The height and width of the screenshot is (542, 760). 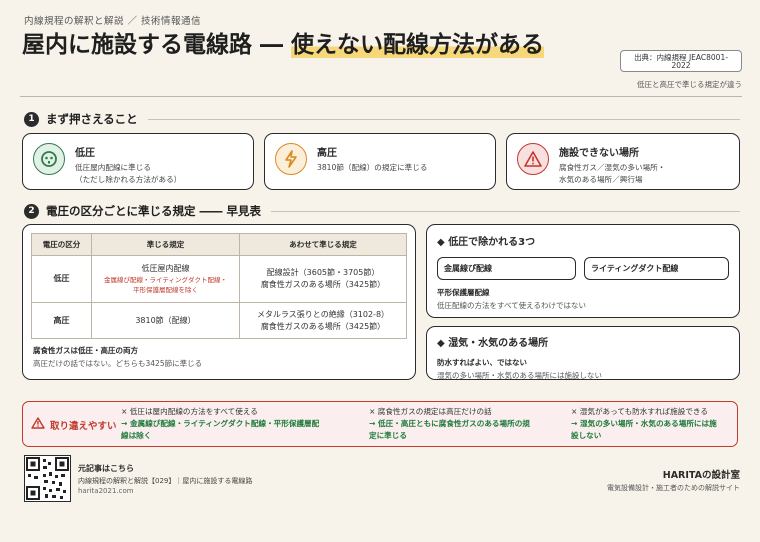 I want to click on source-note: 低圧と高圧で準じる規定が違う, so click(x=689, y=84).